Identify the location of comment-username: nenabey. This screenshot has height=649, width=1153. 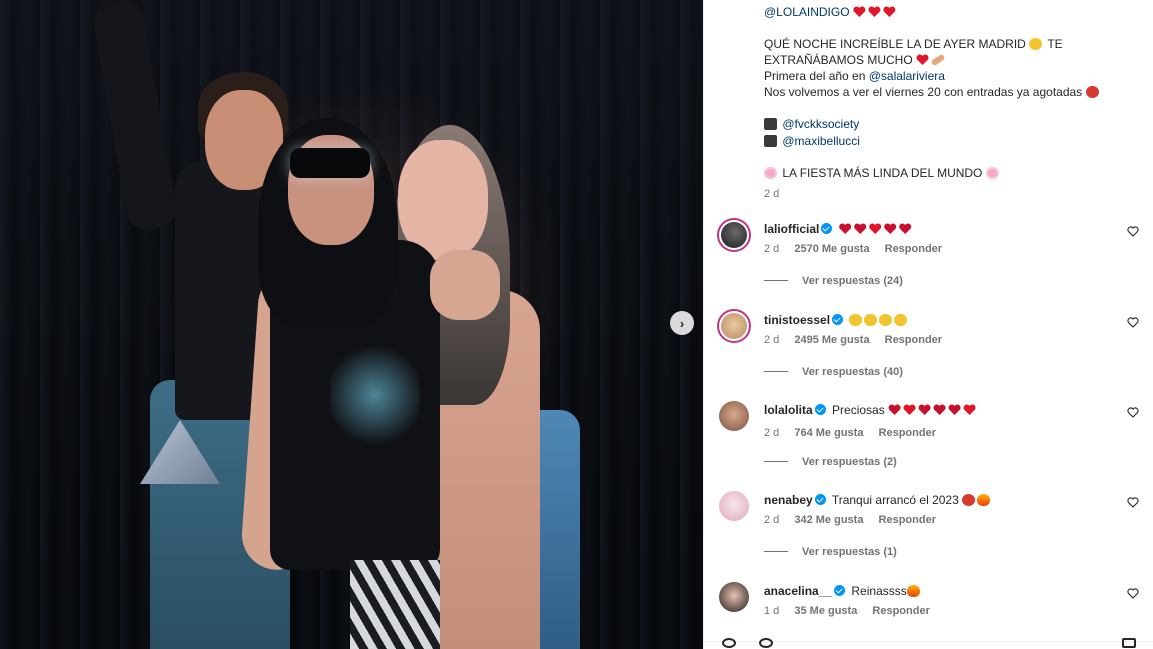
(788, 500).